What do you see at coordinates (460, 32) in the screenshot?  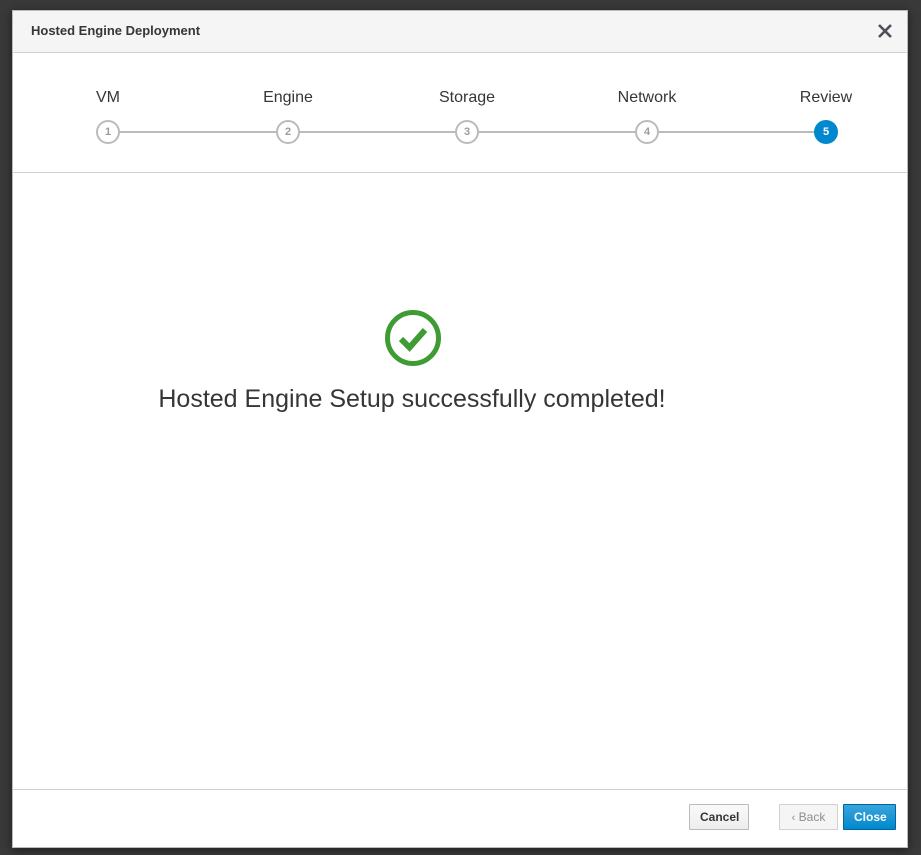 I see `dialog-header: Hosted Engine Deployment` at bounding box center [460, 32].